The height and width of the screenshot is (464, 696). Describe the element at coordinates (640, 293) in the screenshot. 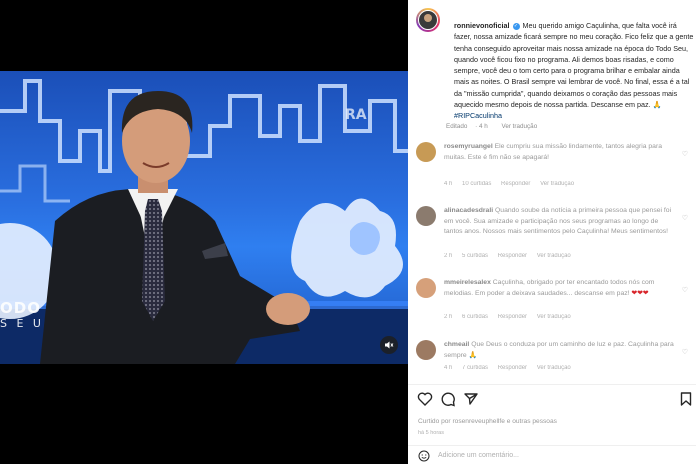

I see `hearts-emoji: ❤❤❤` at that location.